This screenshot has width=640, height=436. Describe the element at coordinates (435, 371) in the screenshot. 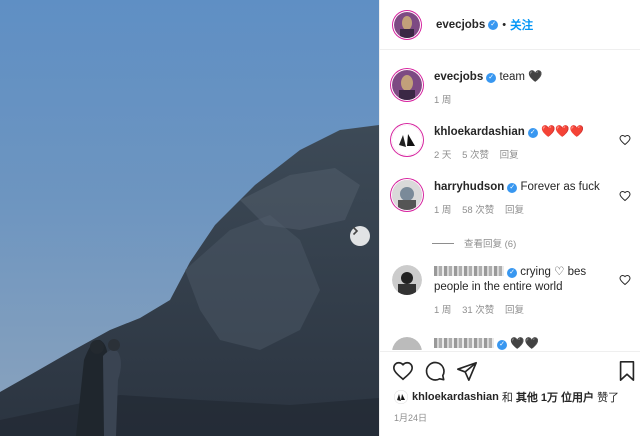

I see `comment-icon` at that location.